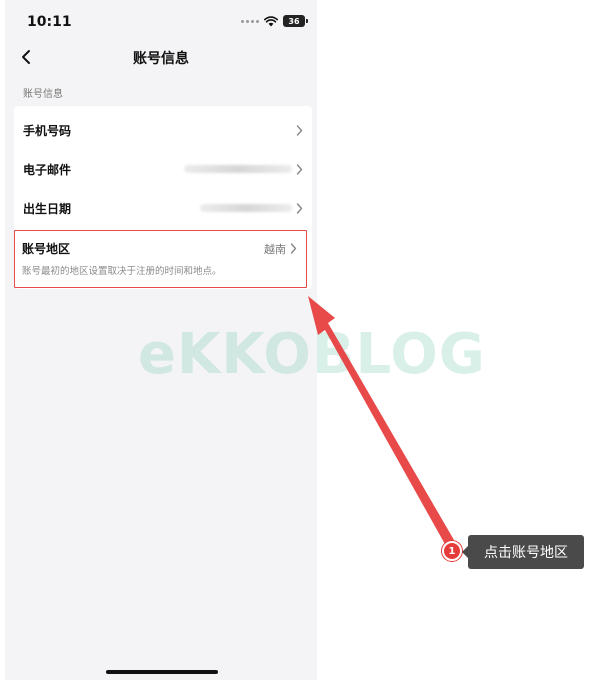 This screenshot has height=680, width=606. I want to click on annotation-arrow, so click(381, 421).